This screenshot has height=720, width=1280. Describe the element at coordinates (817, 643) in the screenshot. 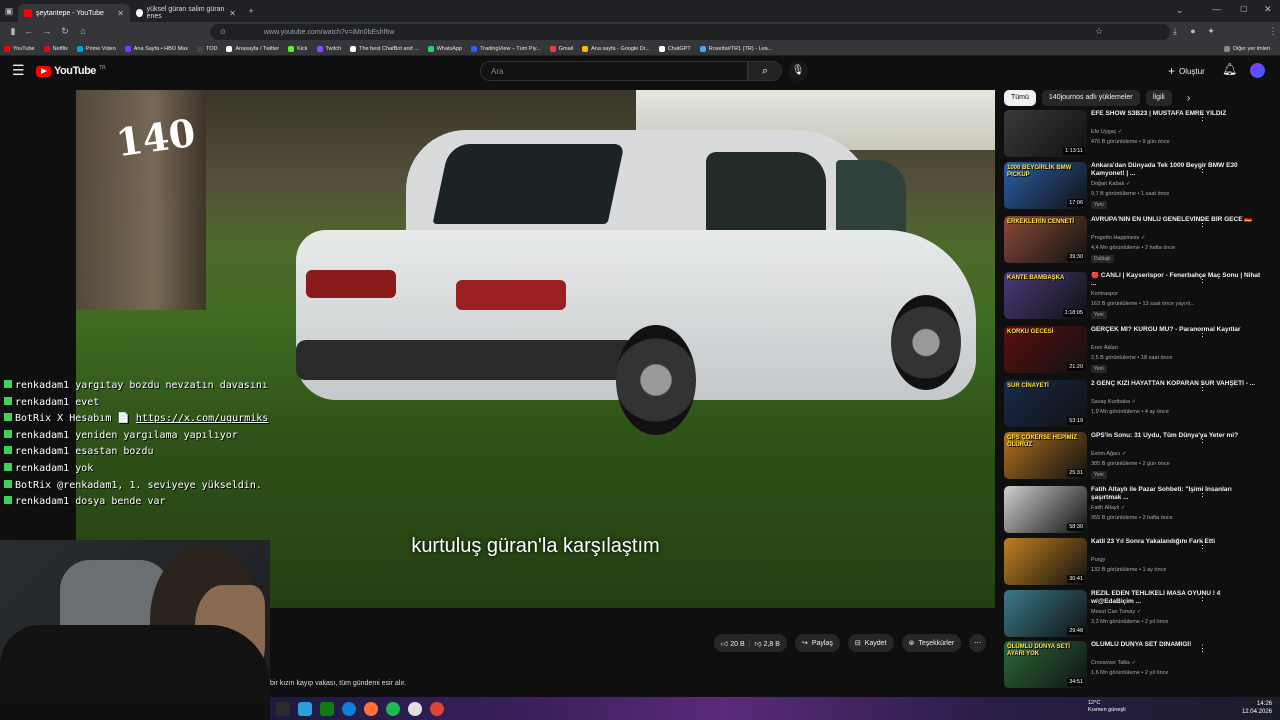

I see `share-button: ↪ Paylaş` at that location.